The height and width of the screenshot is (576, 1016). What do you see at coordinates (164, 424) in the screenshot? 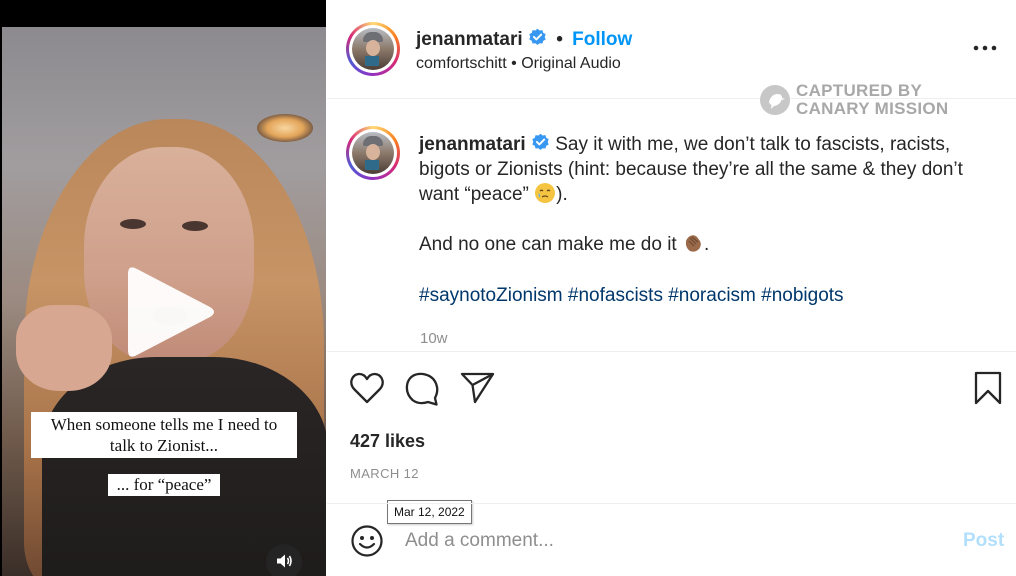
I see `video-overlay-caption-line1: When someone tells me I need to` at bounding box center [164, 424].